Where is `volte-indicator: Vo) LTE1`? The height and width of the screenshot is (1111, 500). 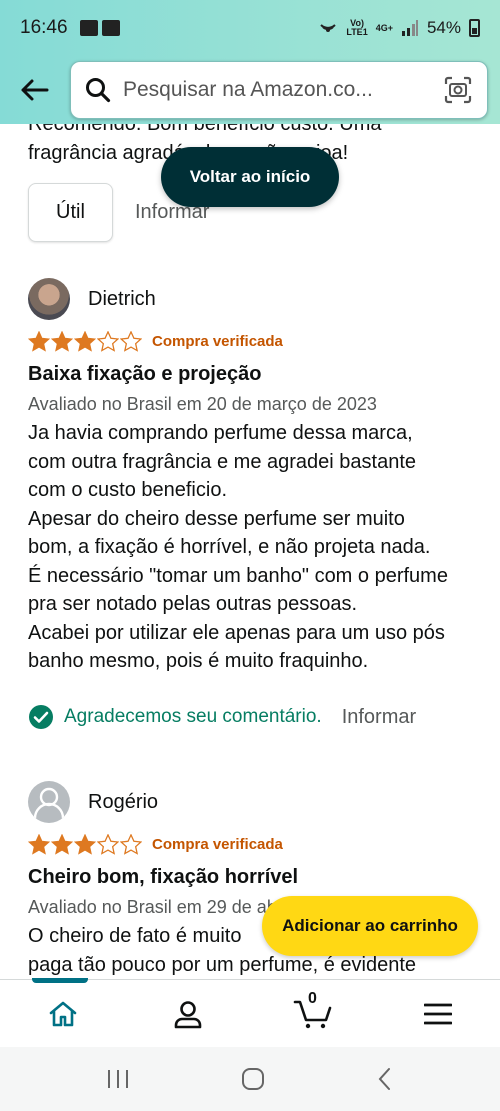 volte-indicator: Vo) LTE1 is located at coordinates (357, 27).